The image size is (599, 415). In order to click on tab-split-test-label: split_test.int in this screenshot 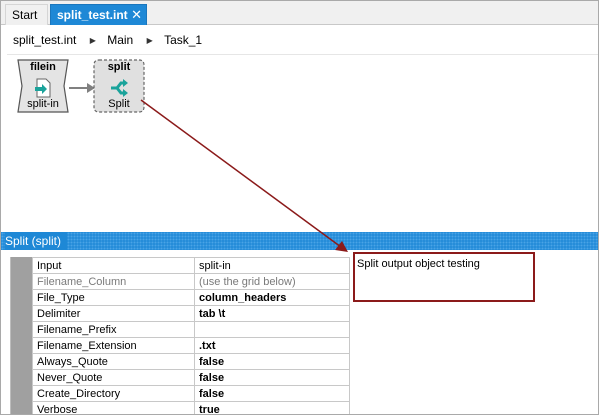, I will do `click(92, 15)`.